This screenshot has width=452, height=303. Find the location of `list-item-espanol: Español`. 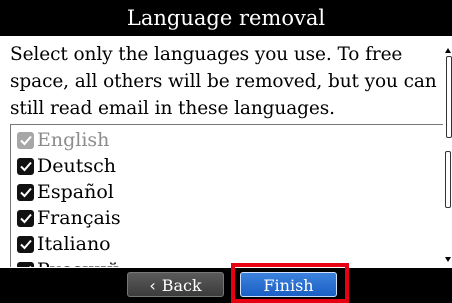

list-item-espanol: Español is located at coordinates (65, 192).